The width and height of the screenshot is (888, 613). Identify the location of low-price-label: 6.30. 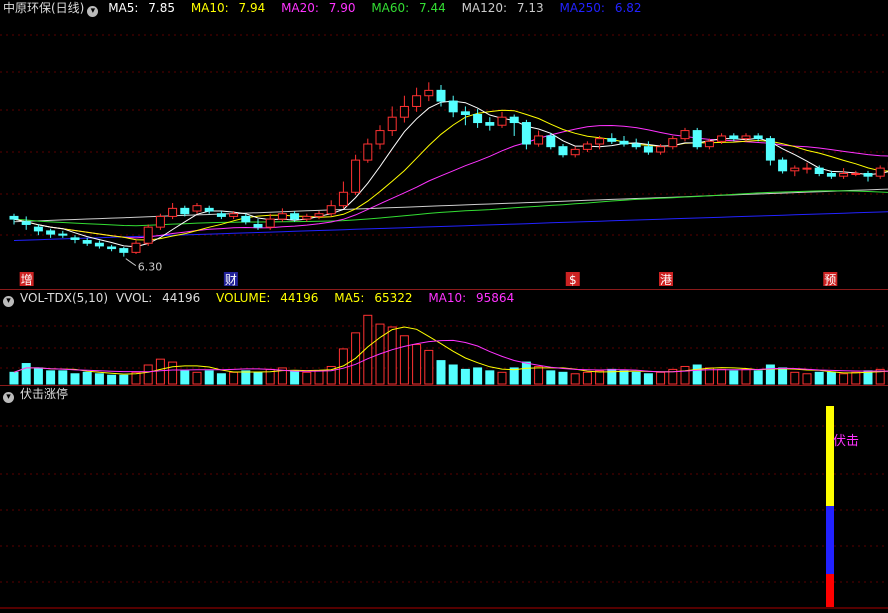
(150, 267).